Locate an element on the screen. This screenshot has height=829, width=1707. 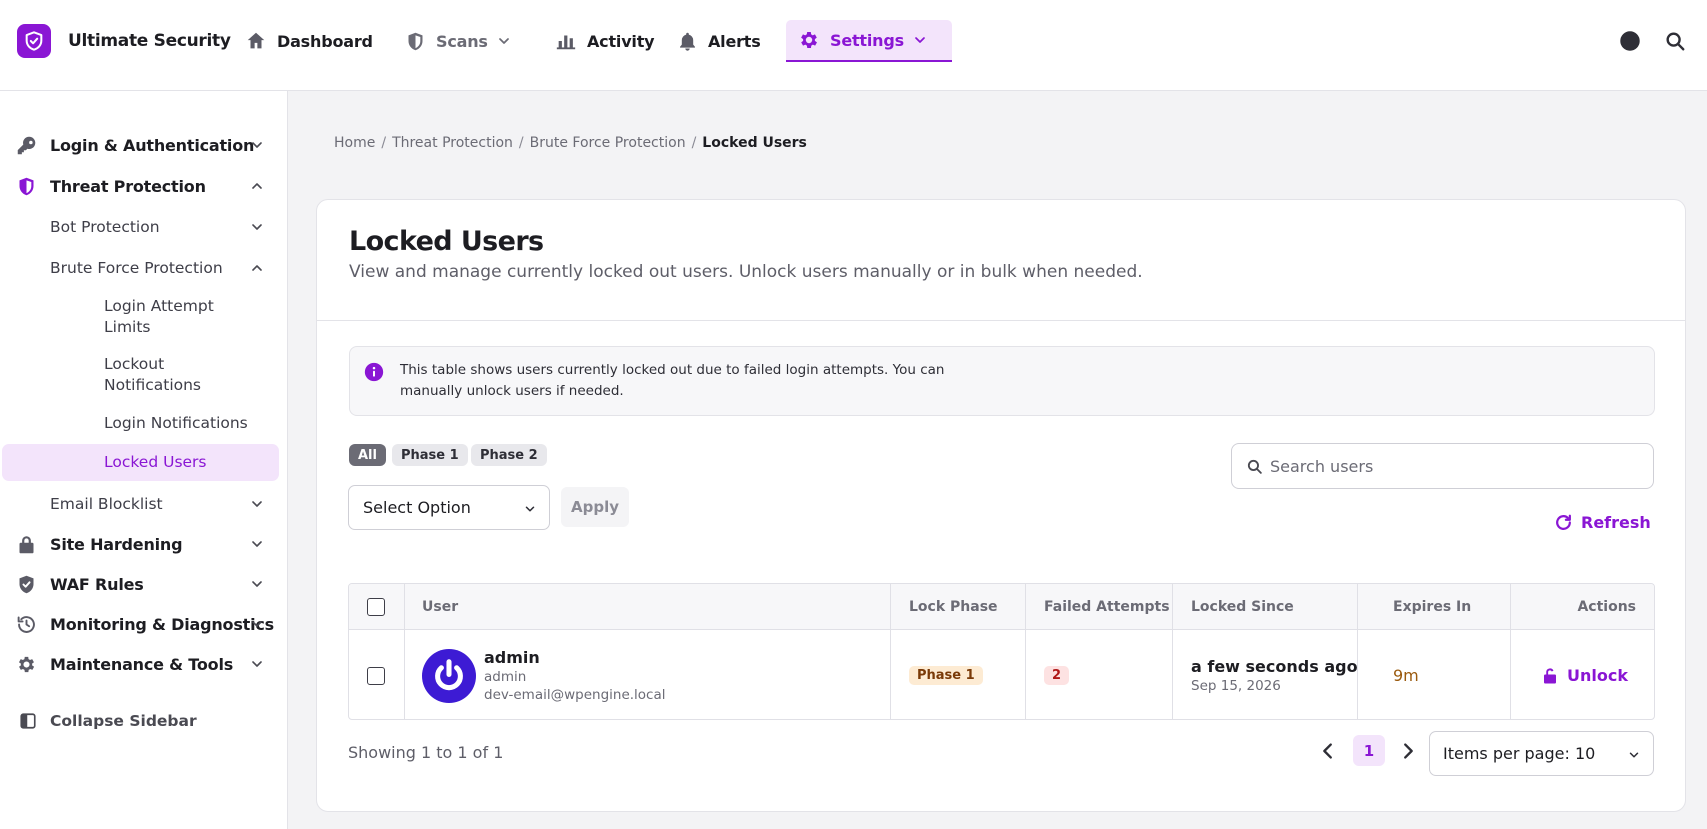
sidebar-item-site-hardening: Site Hardening is located at coordinates (143, 544).